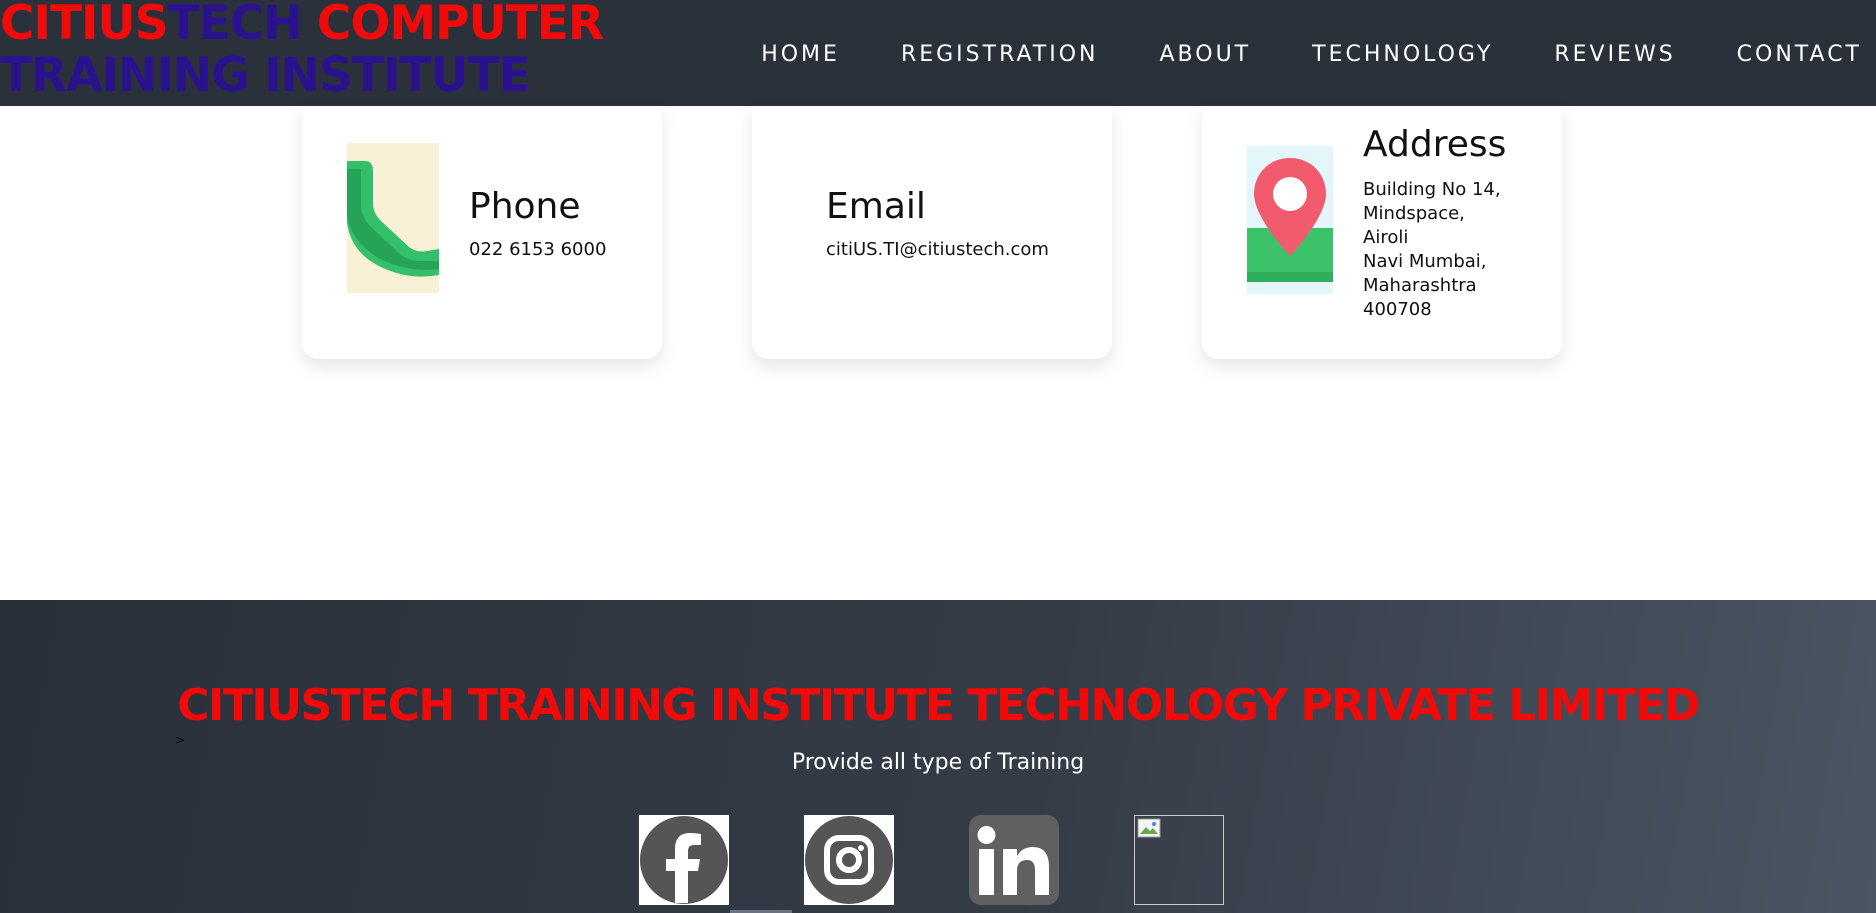 Image resolution: width=1876 pixels, height=913 pixels. What do you see at coordinates (180, 740) in the screenshot?
I see `footer-stray-mark: >` at bounding box center [180, 740].